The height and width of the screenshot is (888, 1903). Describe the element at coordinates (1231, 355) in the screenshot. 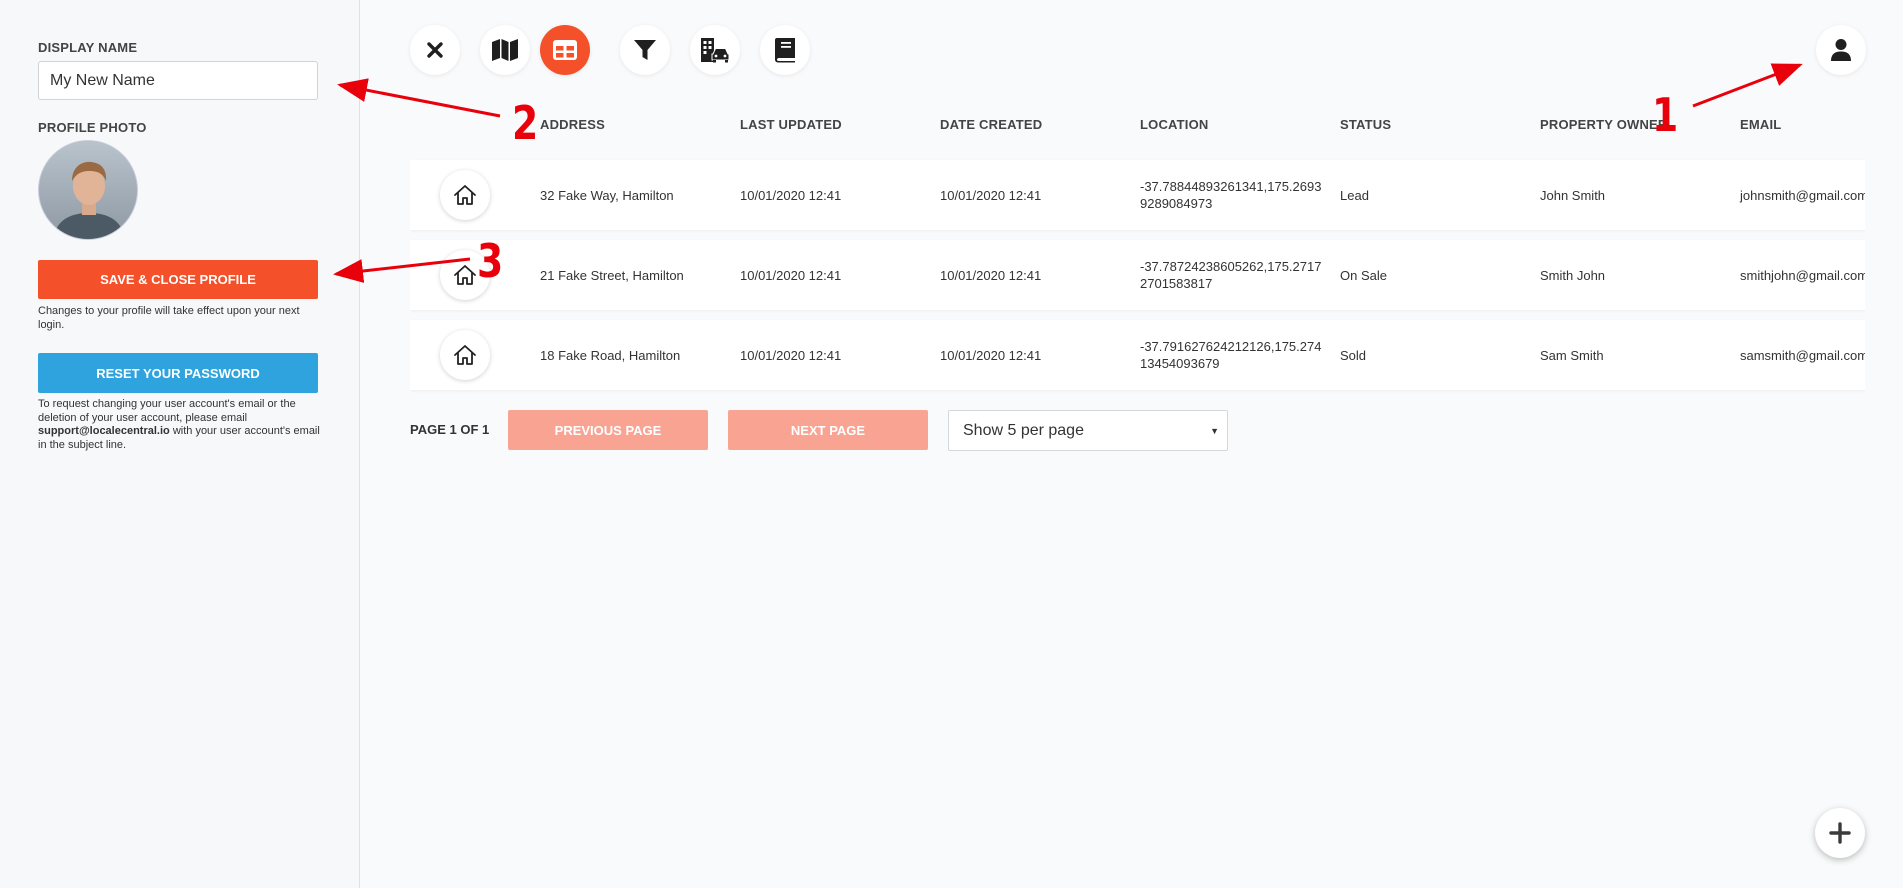

I see `cell-location: -37.791627624212126,175.27413454093679` at that location.